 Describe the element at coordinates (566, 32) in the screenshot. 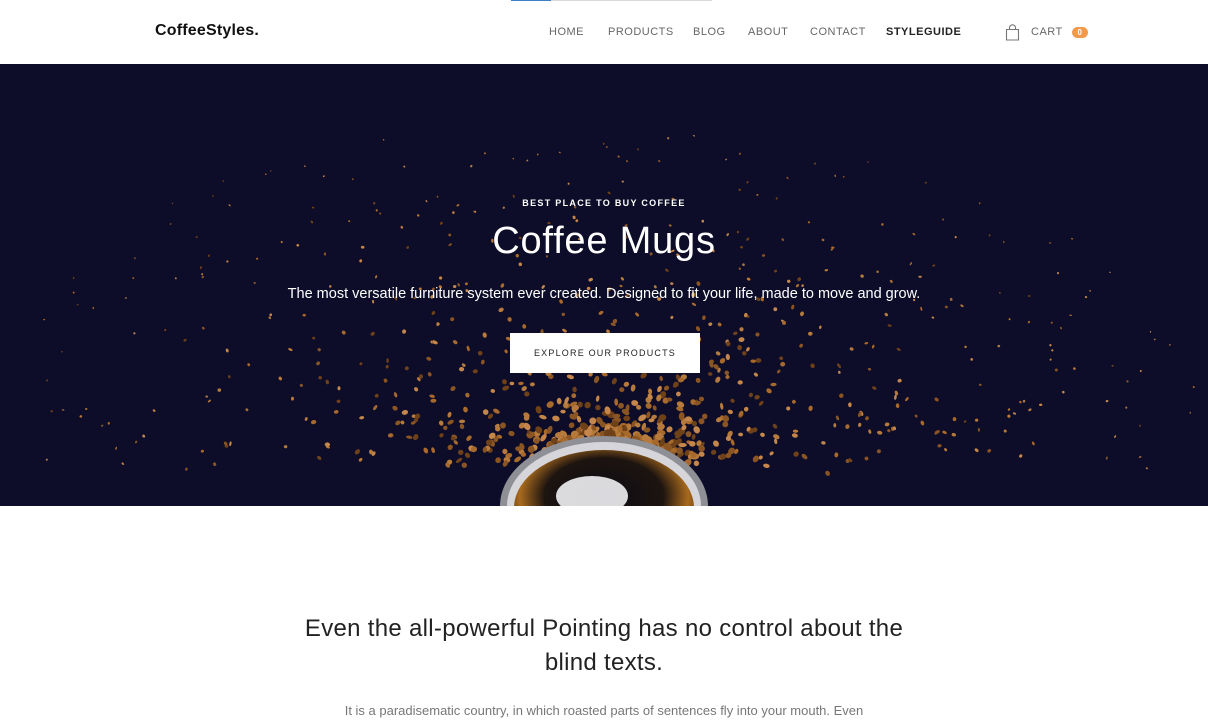

I see `nav-home: HOME` at that location.